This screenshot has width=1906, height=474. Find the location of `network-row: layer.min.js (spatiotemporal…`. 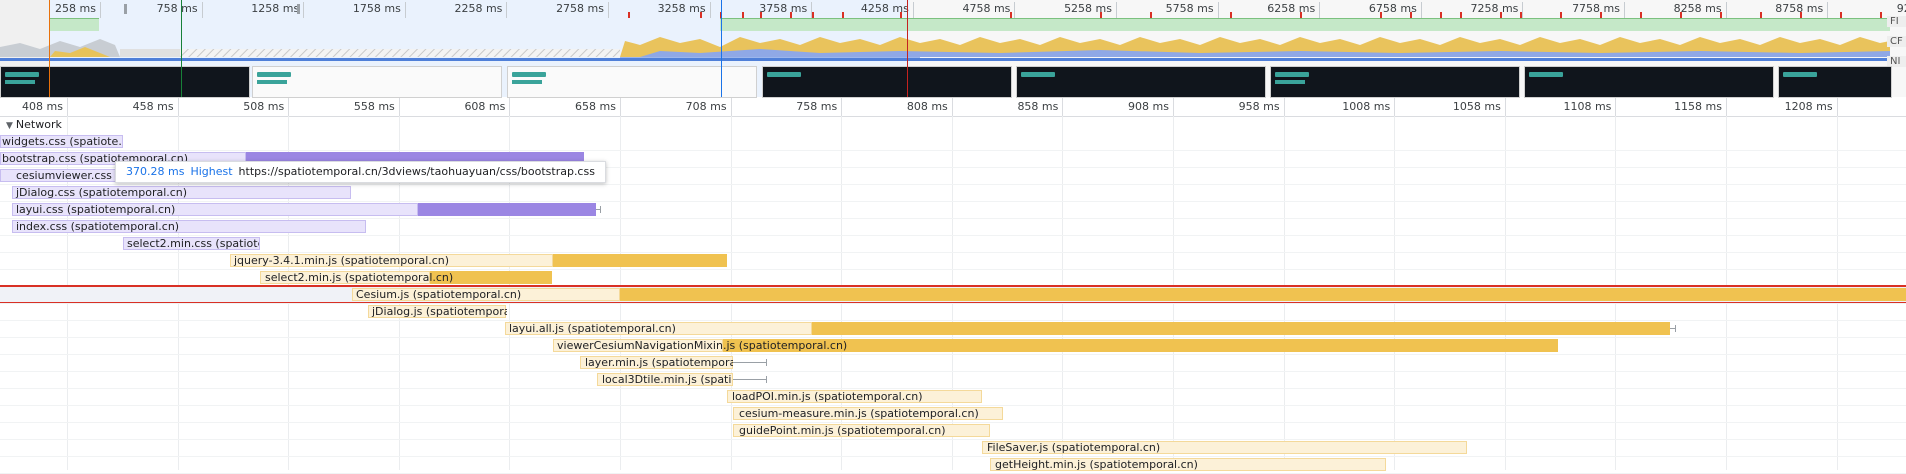

network-row: layer.min.js (spatiotemporal… is located at coordinates (953, 362).